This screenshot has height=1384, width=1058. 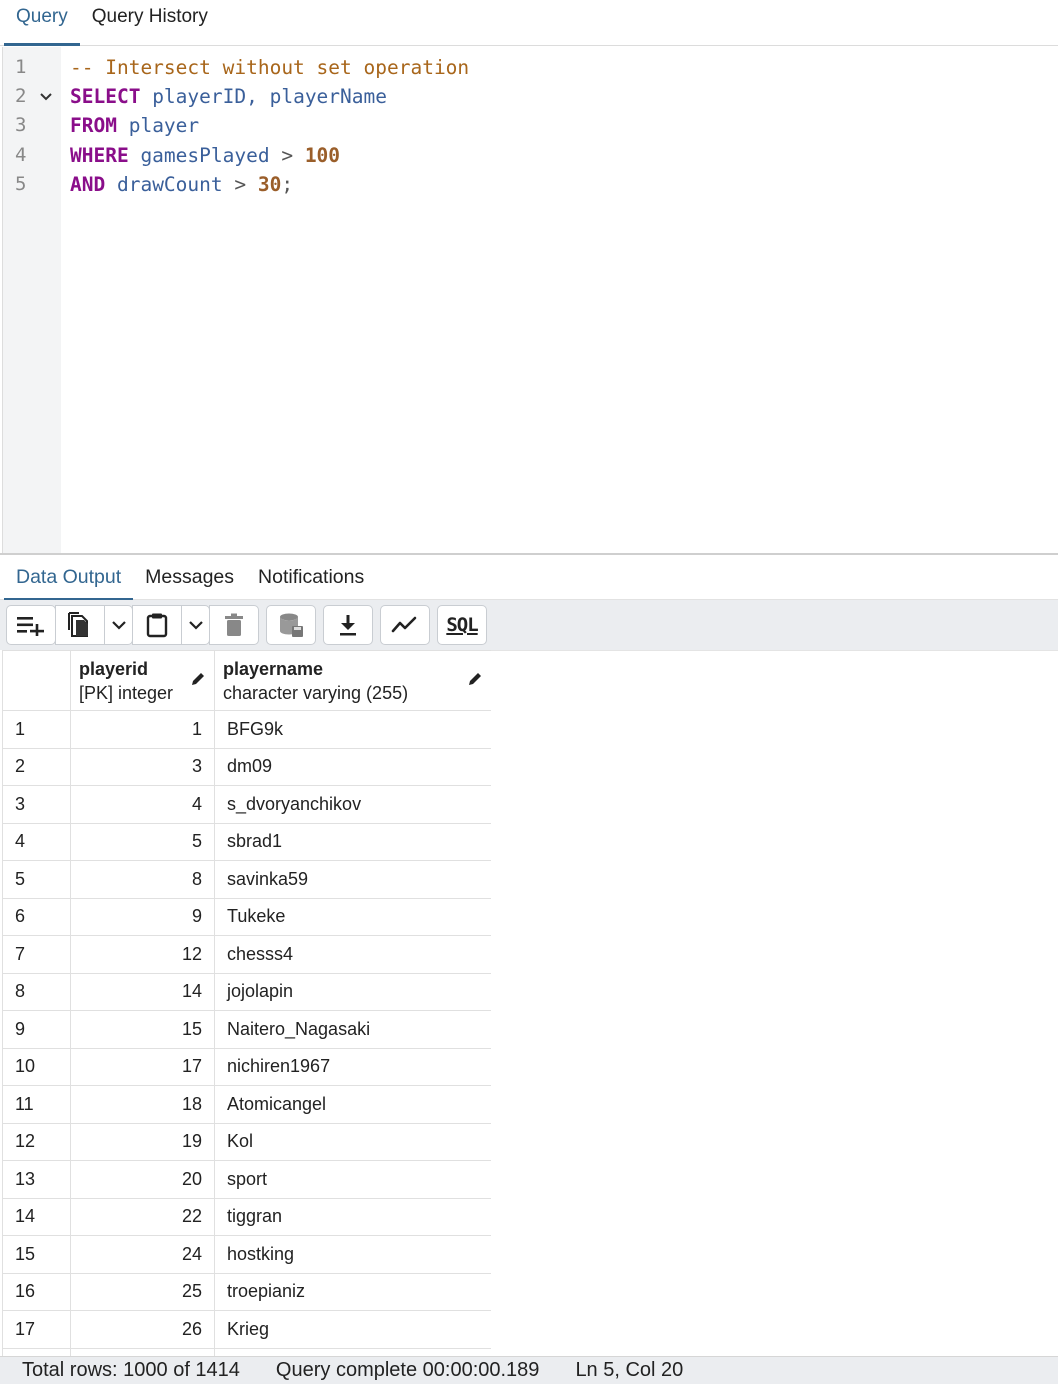 What do you see at coordinates (352, 729) in the screenshot?
I see `playername-cell: BFG9k` at bounding box center [352, 729].